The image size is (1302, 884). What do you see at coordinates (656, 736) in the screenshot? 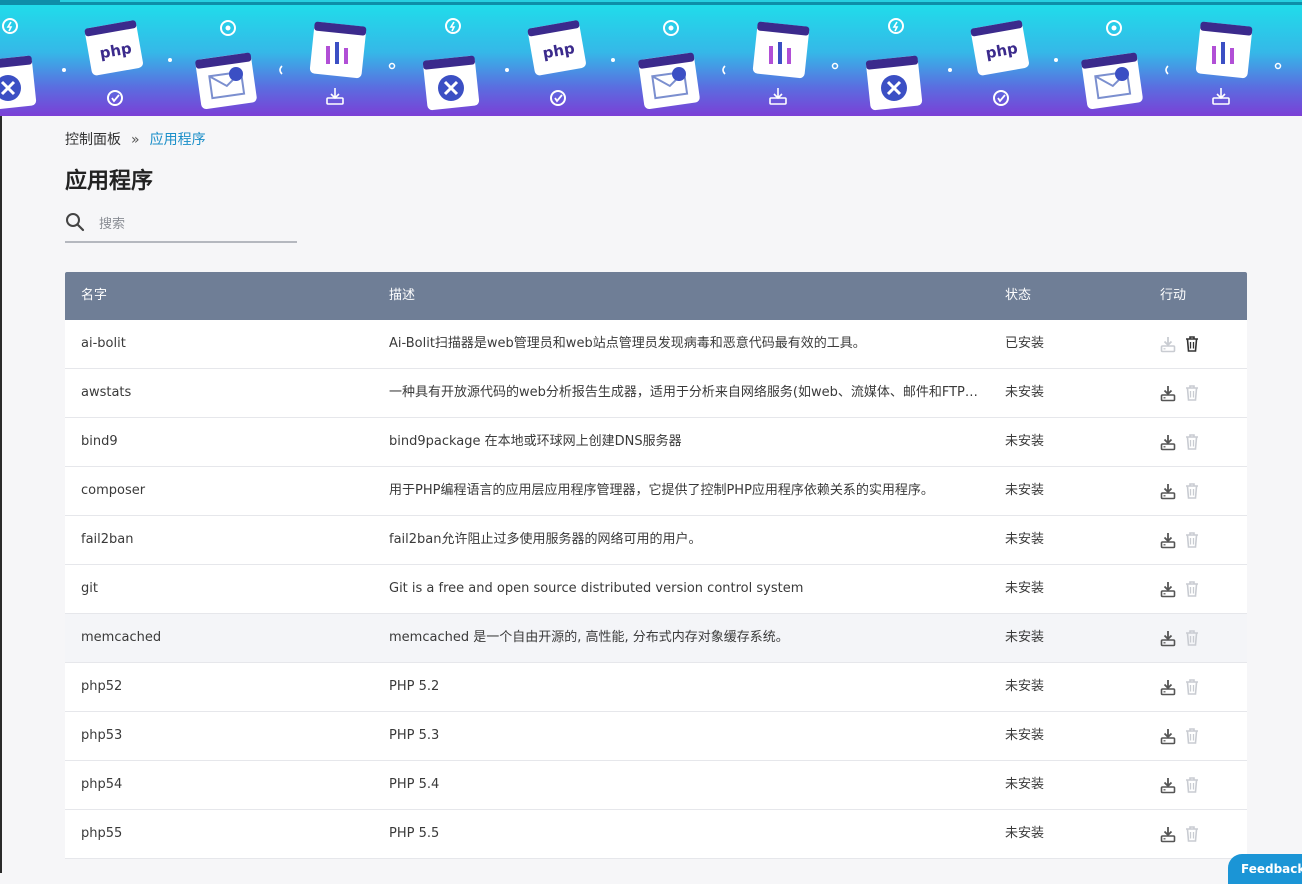
I see `table-row: php53 PHP 5.3 未安装` at bounding box center [656, 736].